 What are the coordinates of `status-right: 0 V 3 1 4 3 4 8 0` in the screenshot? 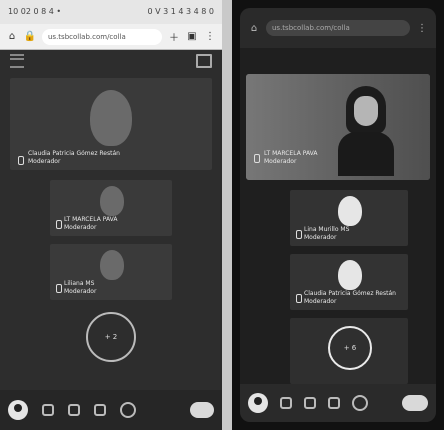 It's located at (180, 11).